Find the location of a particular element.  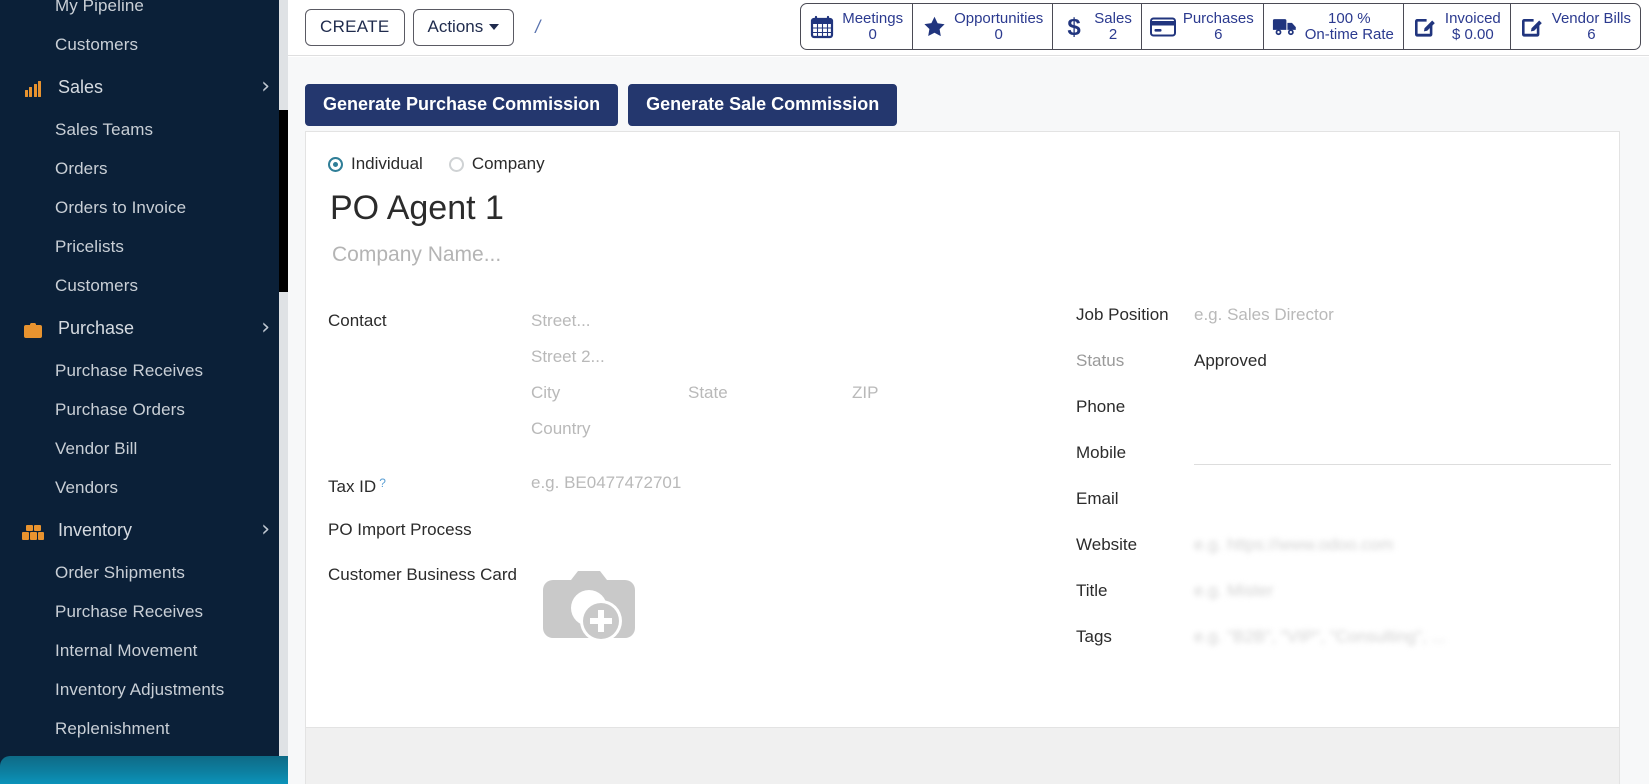

field-email: Email is located at coordinates (1335, 509).